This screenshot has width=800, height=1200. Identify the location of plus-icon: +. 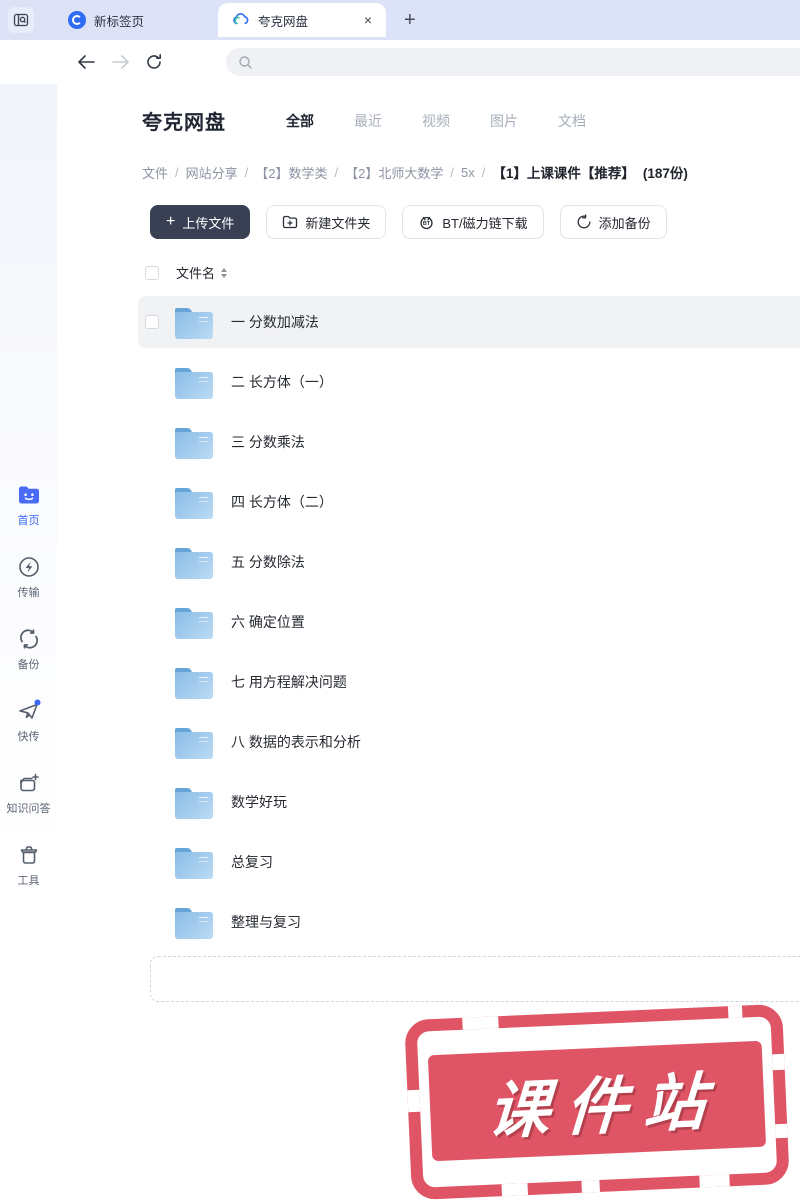
(171, 221).